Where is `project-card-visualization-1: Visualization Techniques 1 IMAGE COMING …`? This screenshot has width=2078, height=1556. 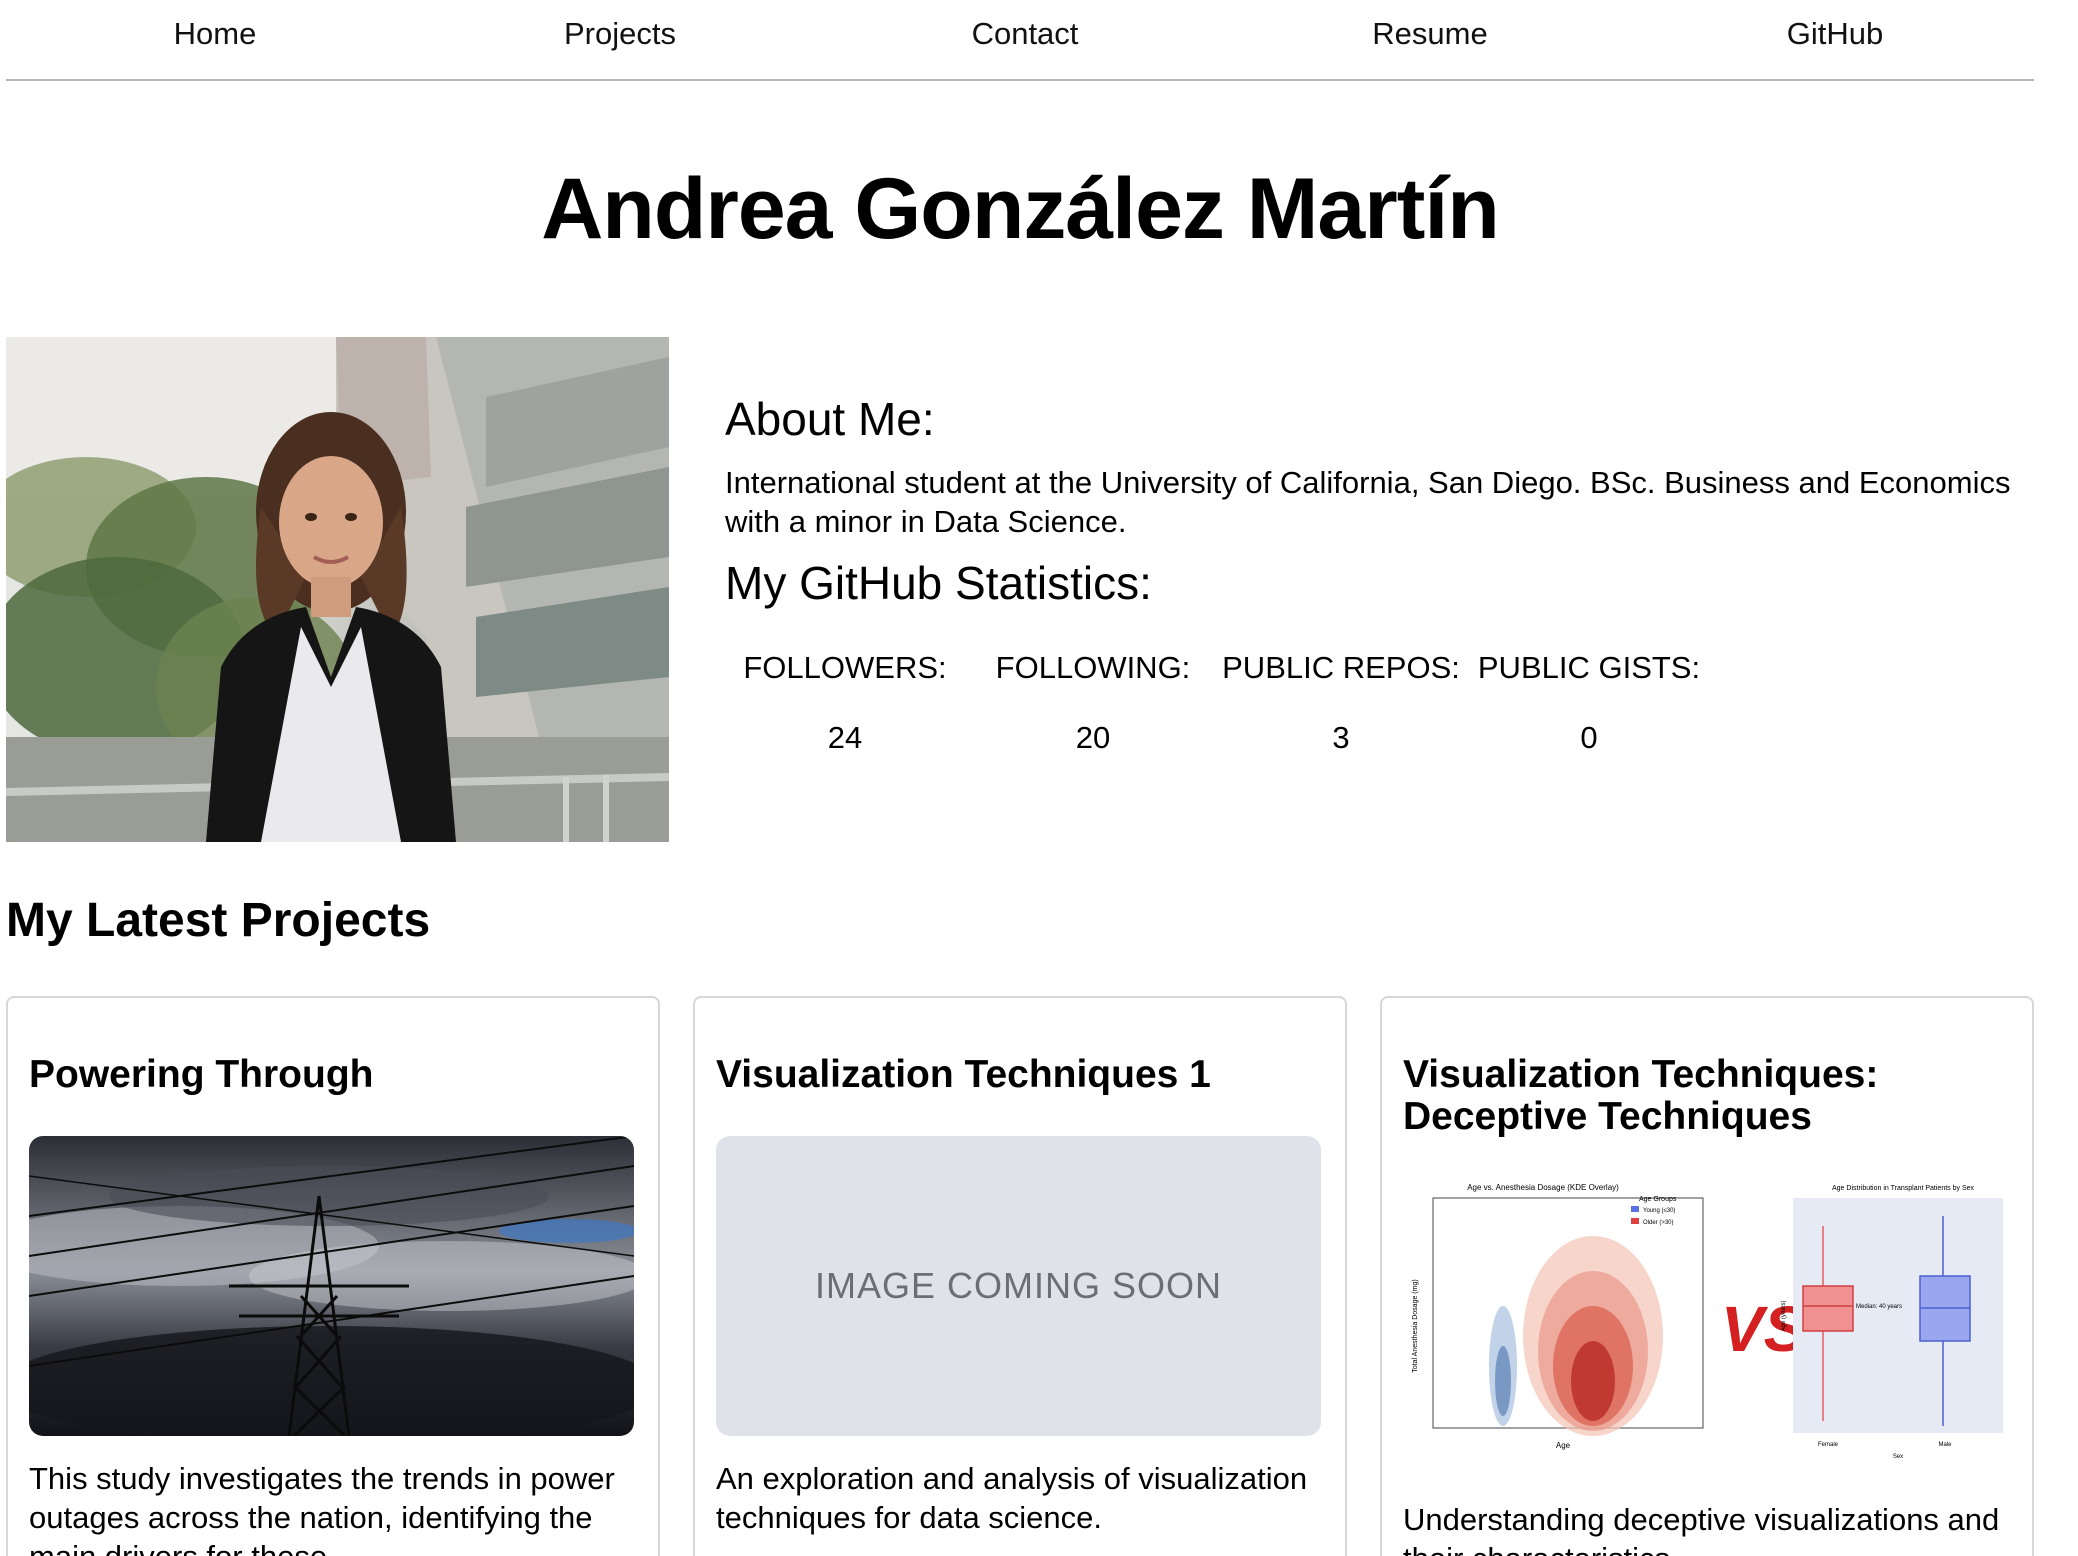
project-card-visualization-1: Visualization Techniques 1 IMAGE COMING … is located at coordinates (1020, 1276).